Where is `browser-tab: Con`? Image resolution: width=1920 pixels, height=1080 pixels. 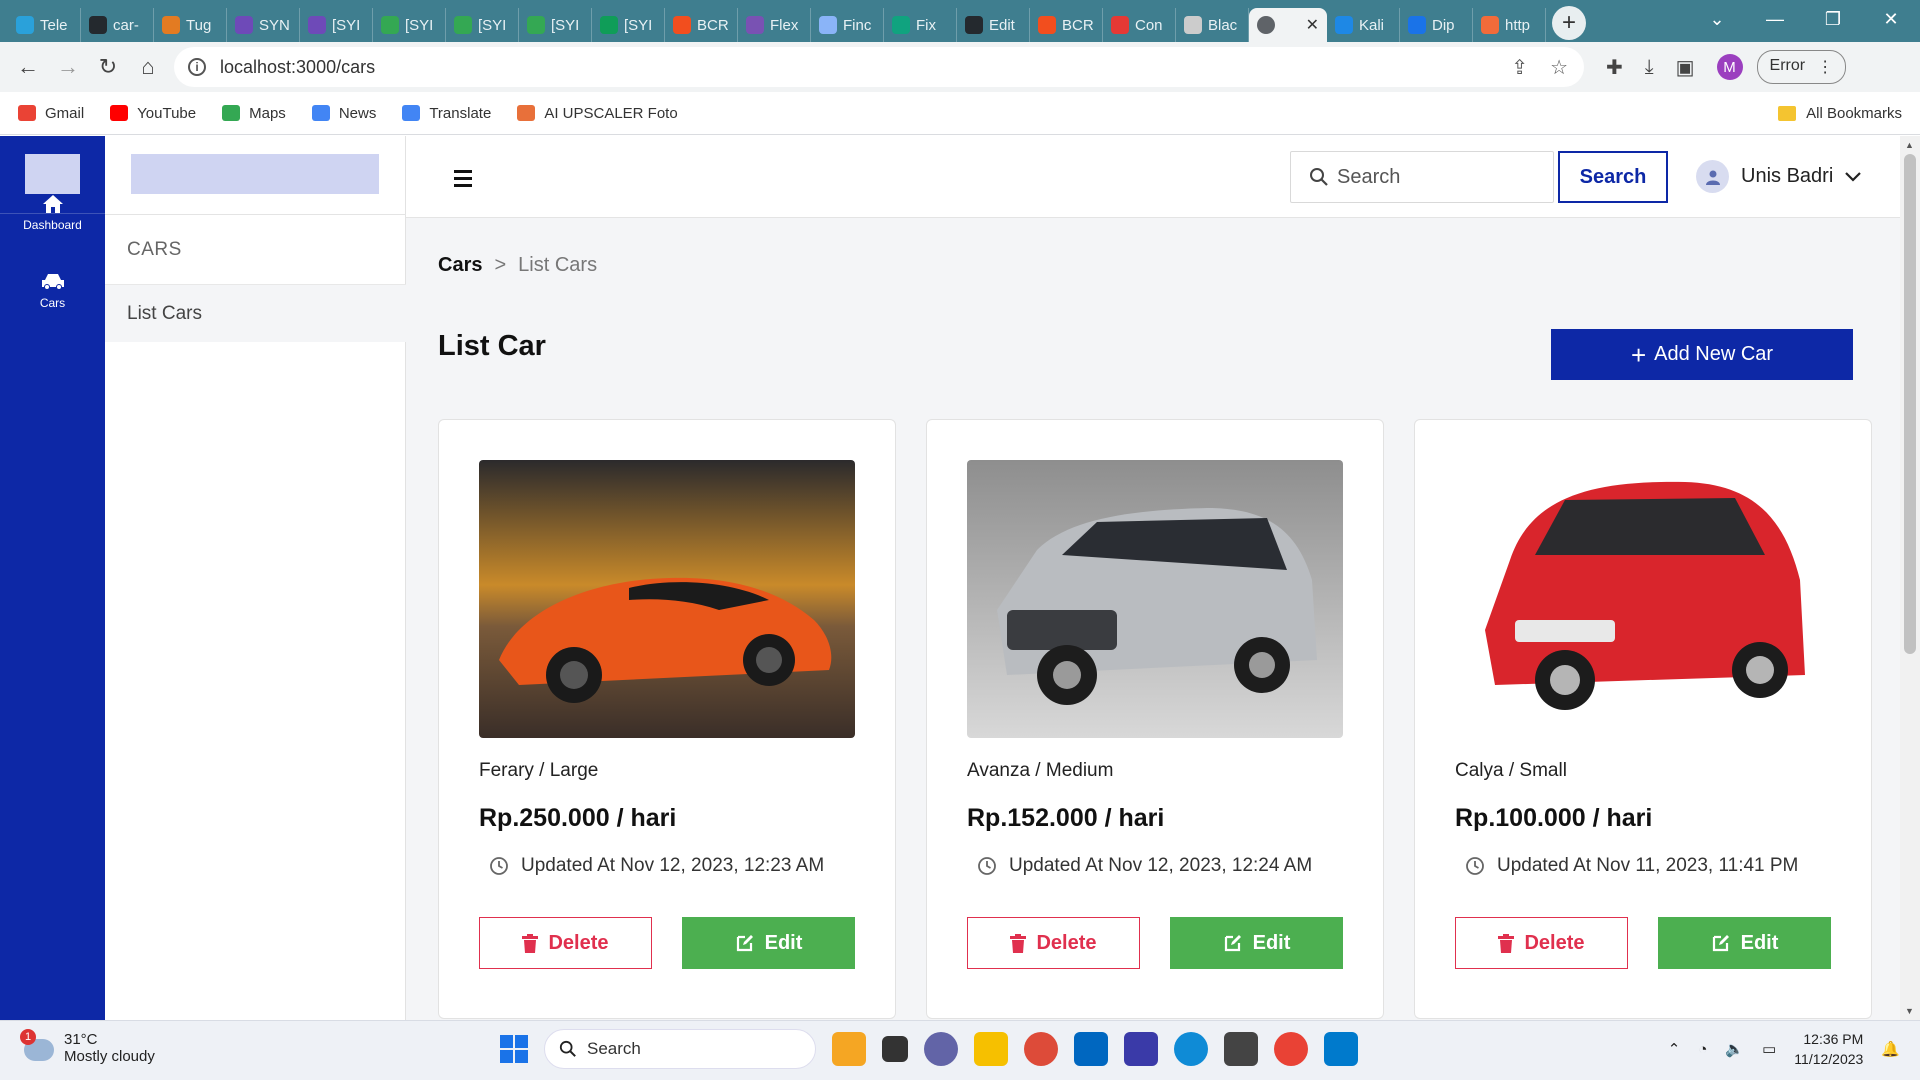
browser-tab: Con is located at coordinates (1139, 25).